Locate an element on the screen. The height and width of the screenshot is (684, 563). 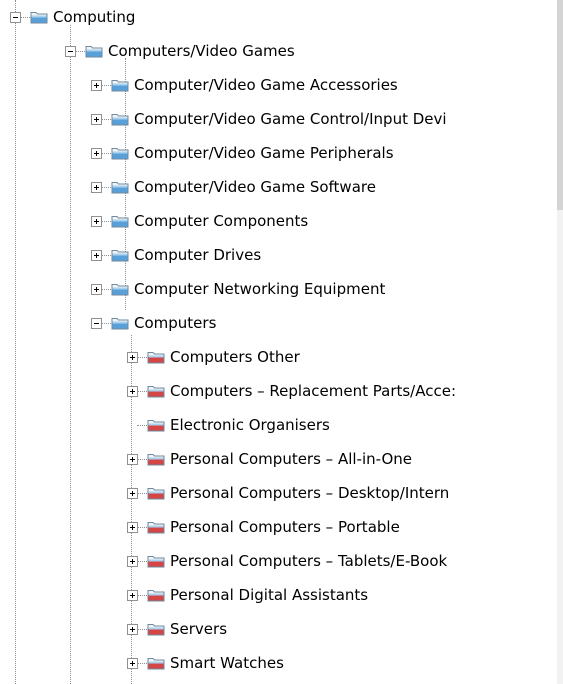
tree-node-level2-label: Computer Drives is located at coordinates (197, 255).